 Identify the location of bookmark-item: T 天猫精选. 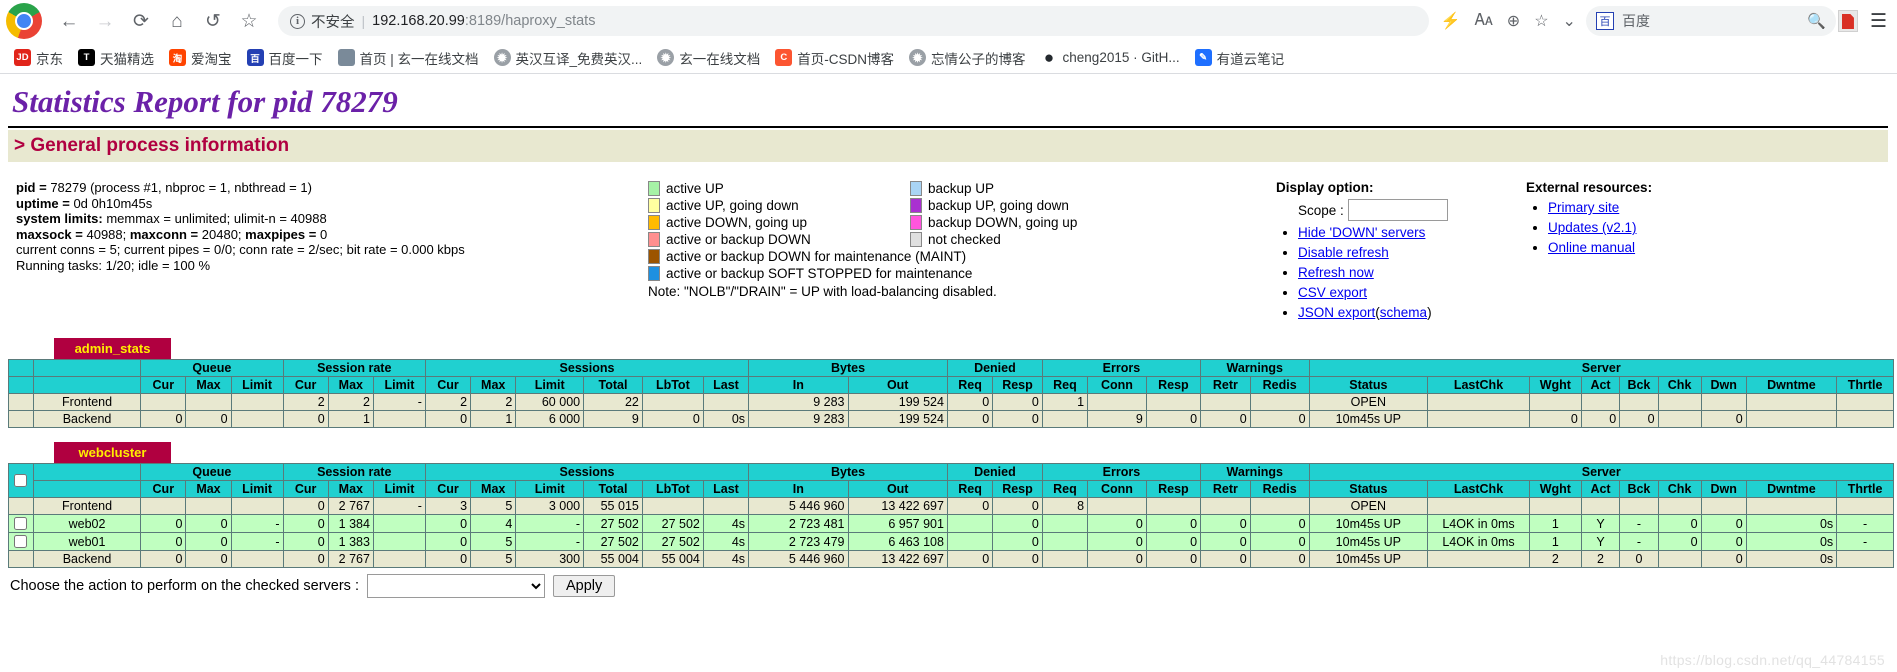
(117, 58).